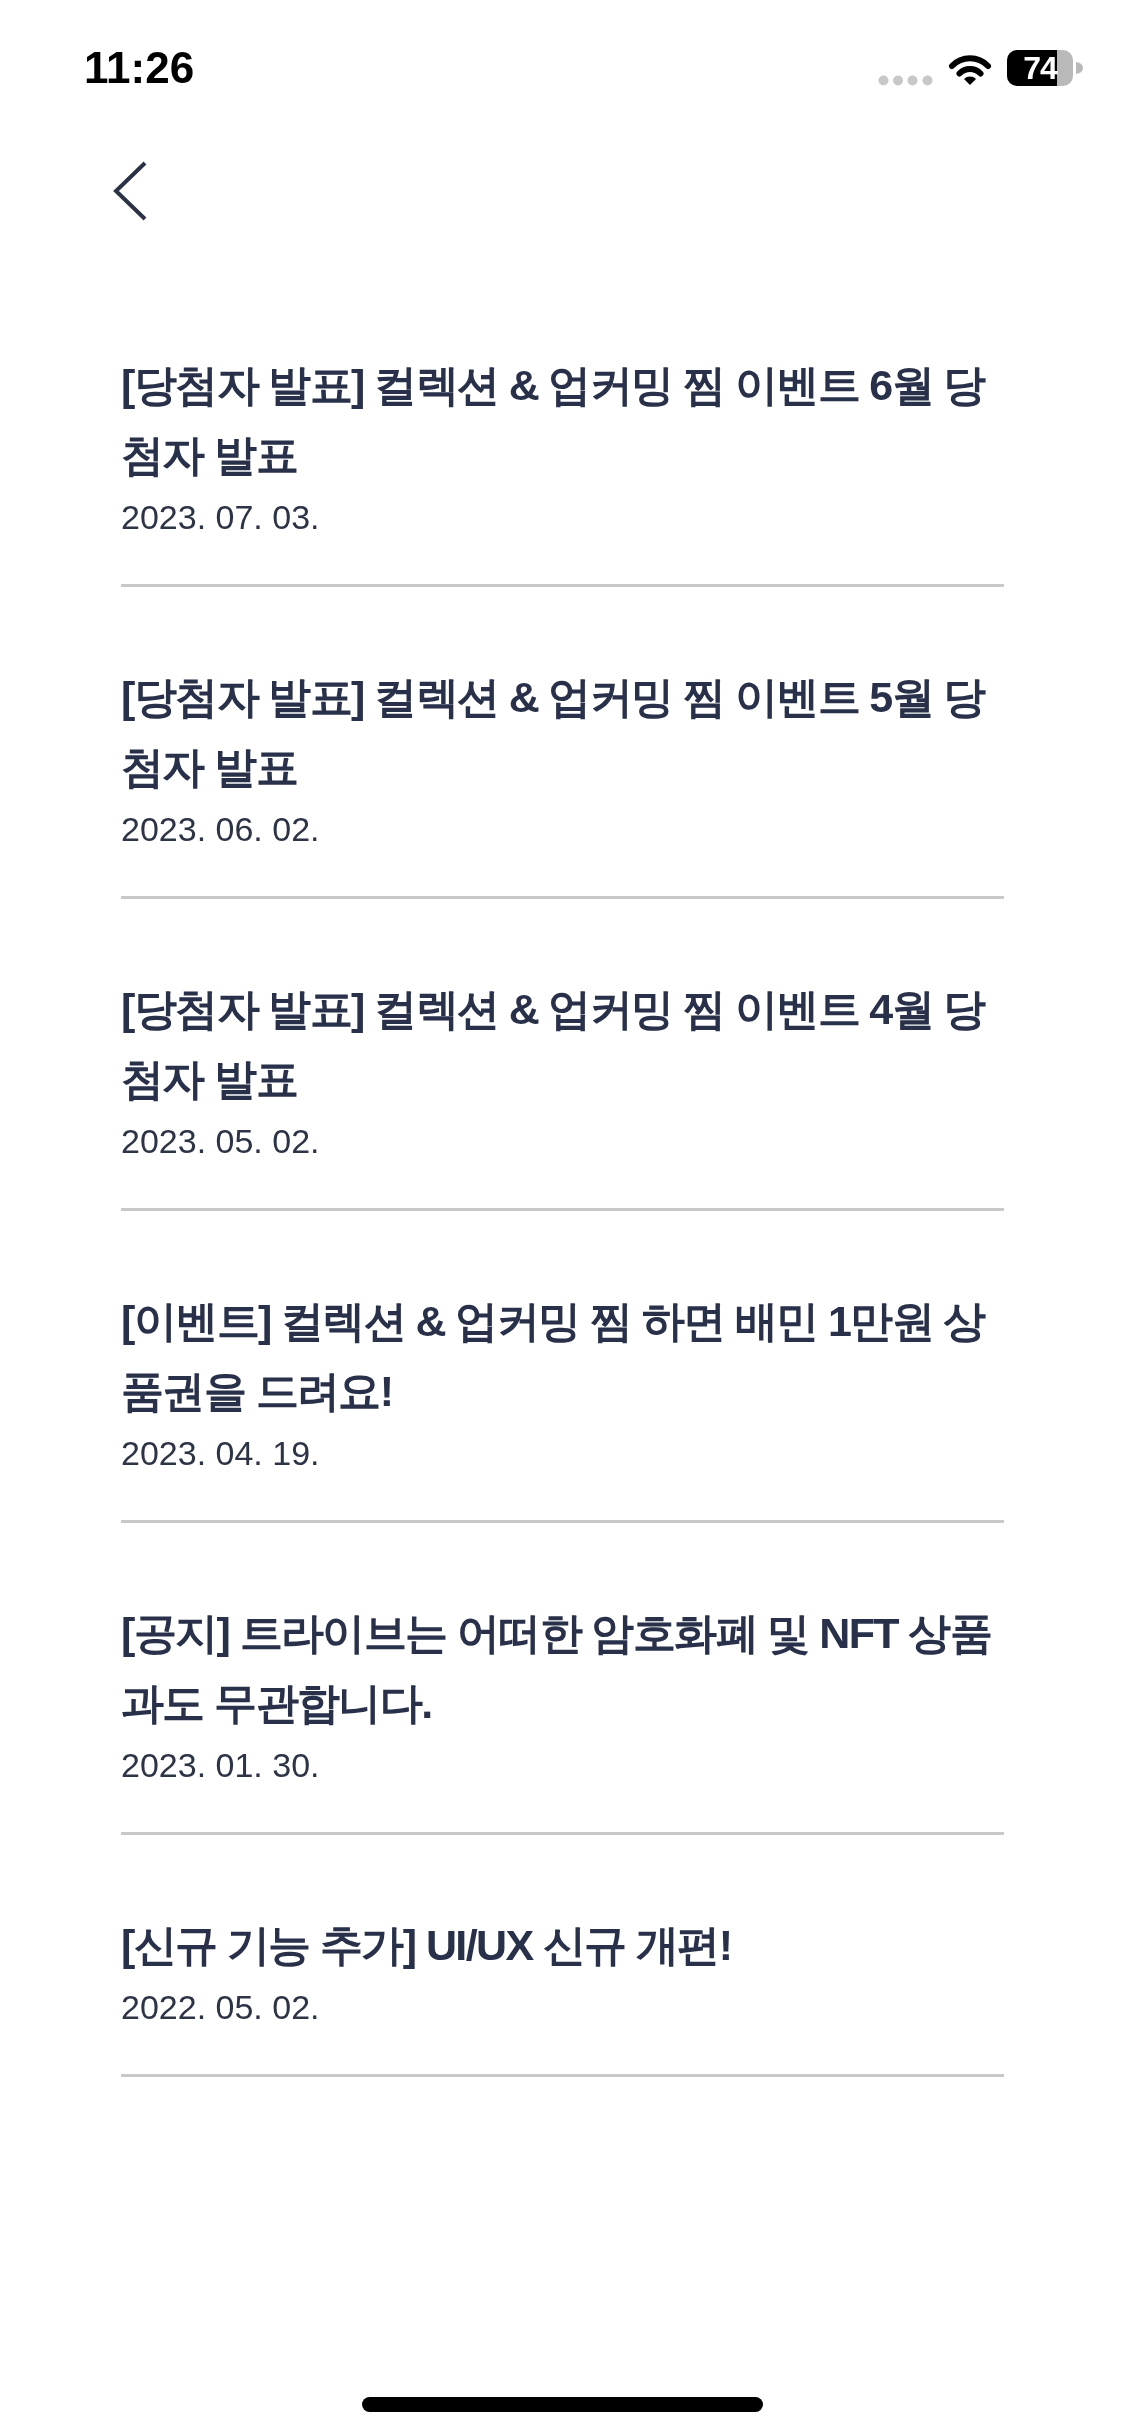 The image size is (1125, 2436). What do you see at coordinates (220, 1453) in the screenshot?
I see `notice-date: 2023. 04. 19.` at bounding box center [220, 1453].